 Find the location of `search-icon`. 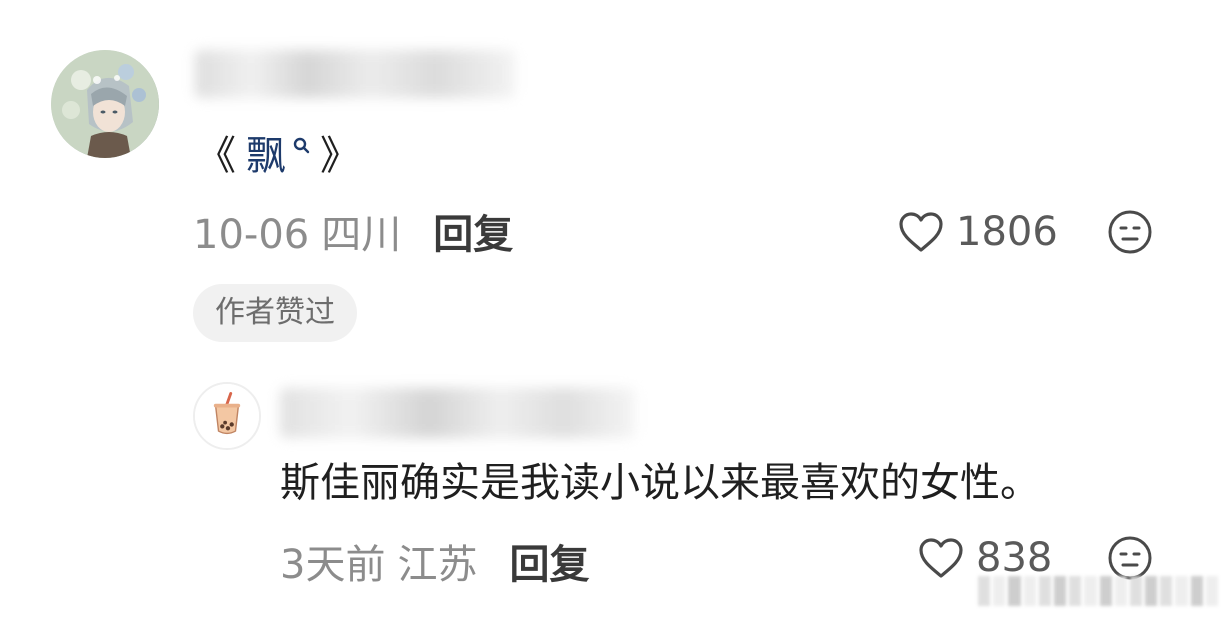

search-icon is located at coordinates (301, 145).